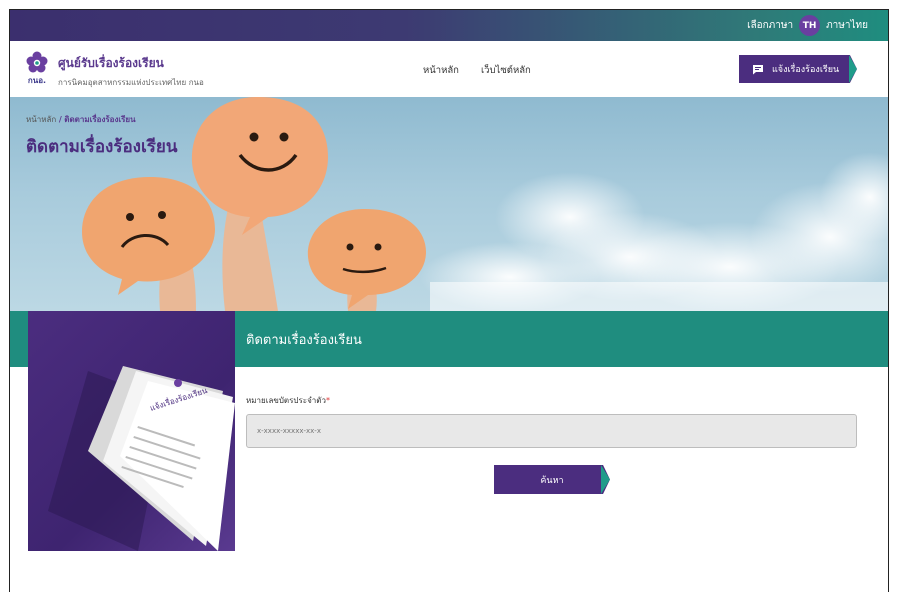 The height and width of the screenshot is (592, 897). I want to click on section-title: ติดตามเรื่องร้องเรียน, so click(304, 340).